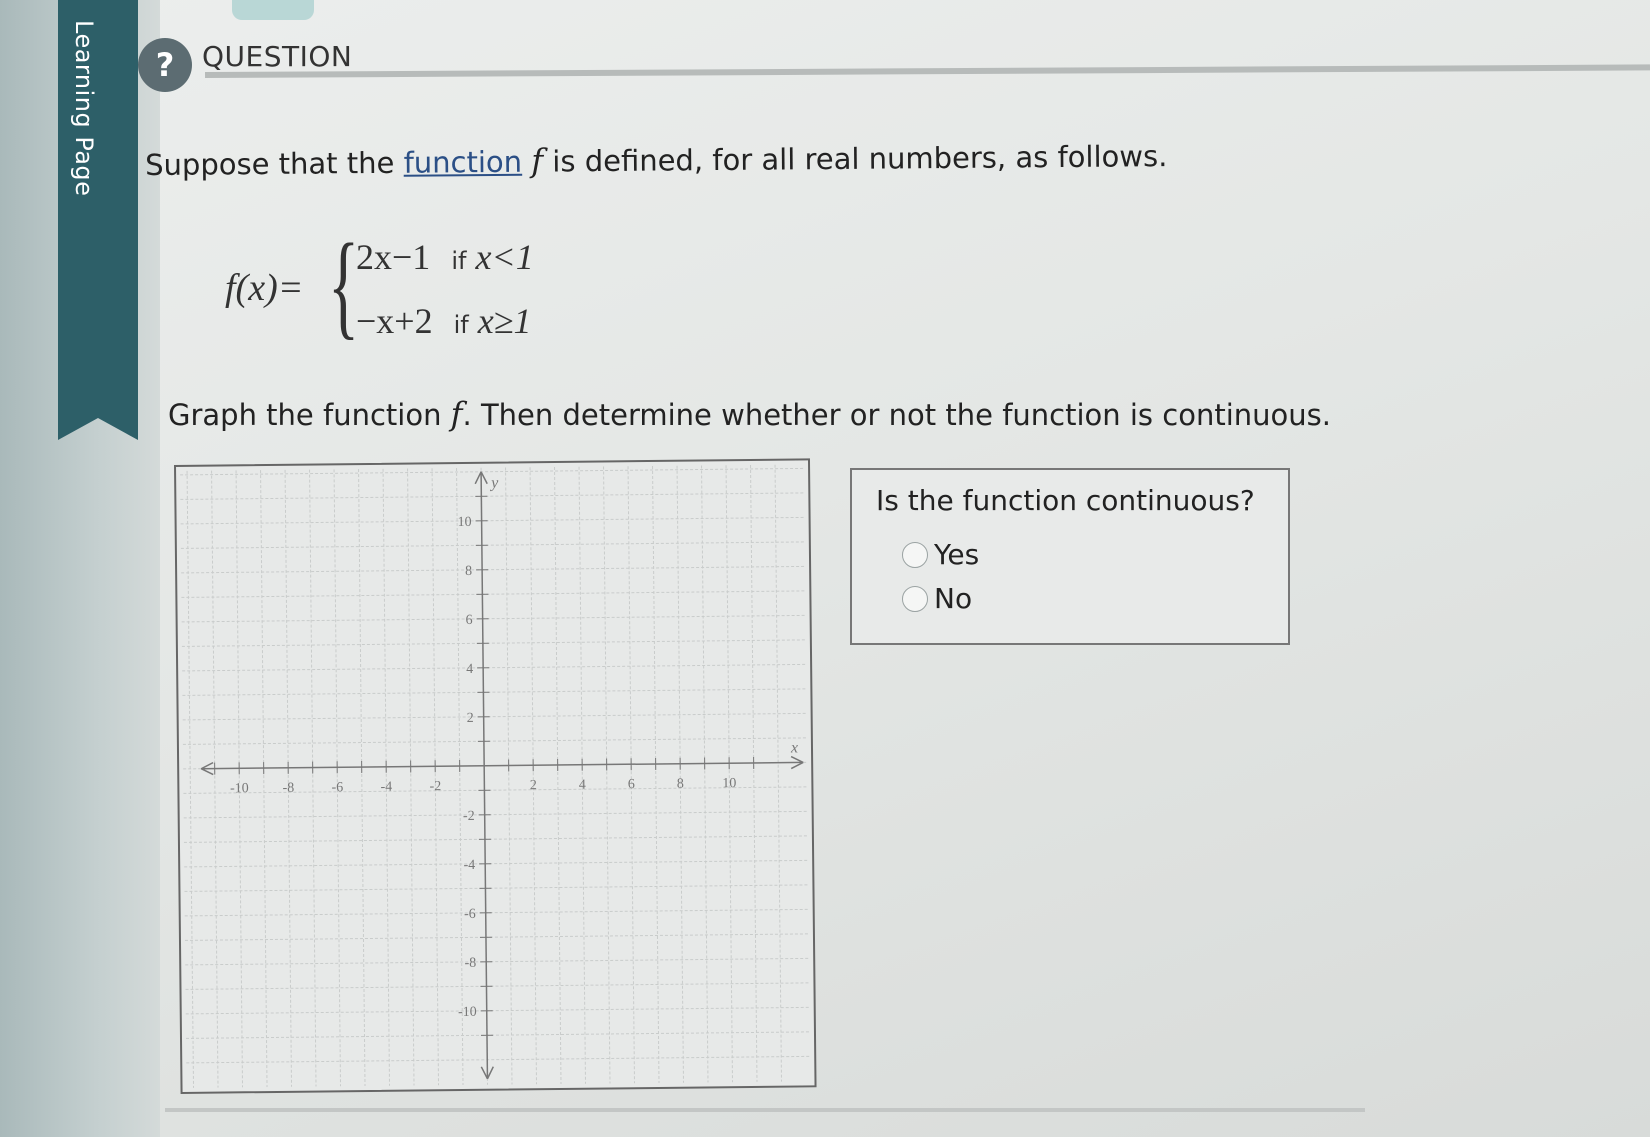  I want to click on top-tab-nub, so click(273, 10).